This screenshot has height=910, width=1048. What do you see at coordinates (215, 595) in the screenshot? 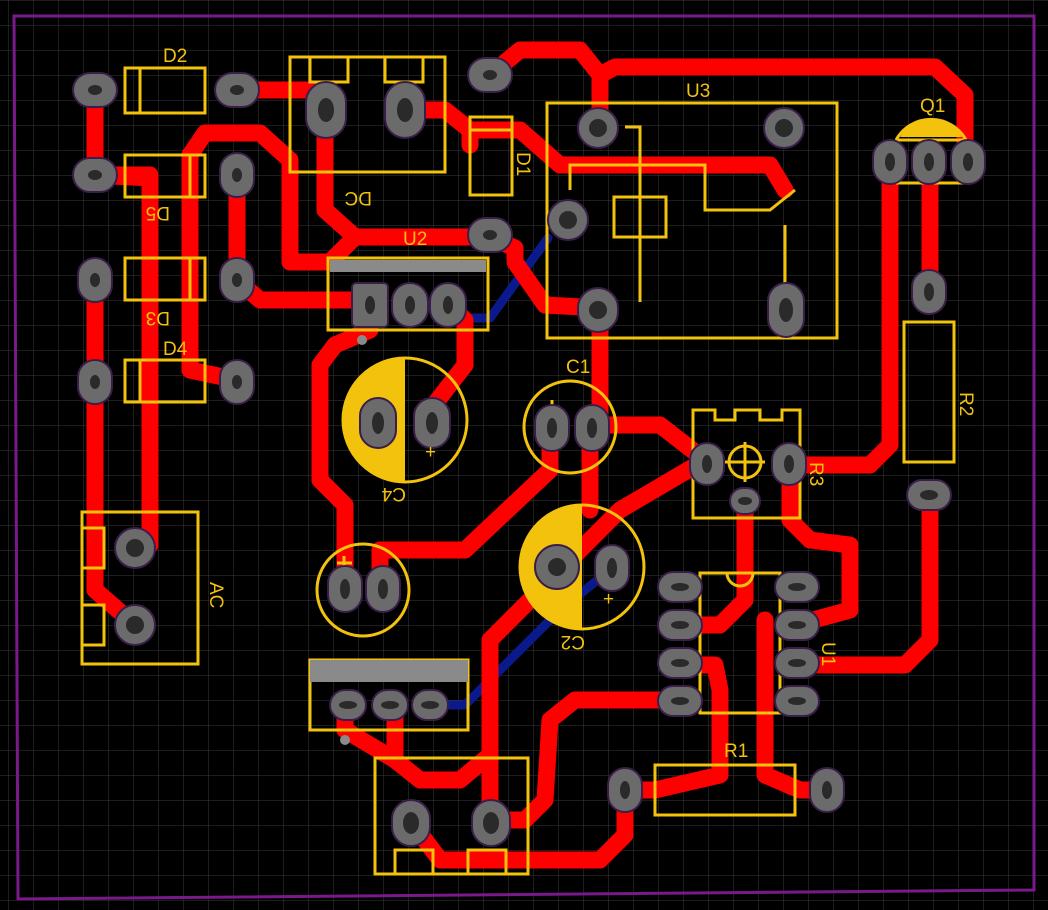
I see `label-ac: AC` at bounding box center [215, 595].